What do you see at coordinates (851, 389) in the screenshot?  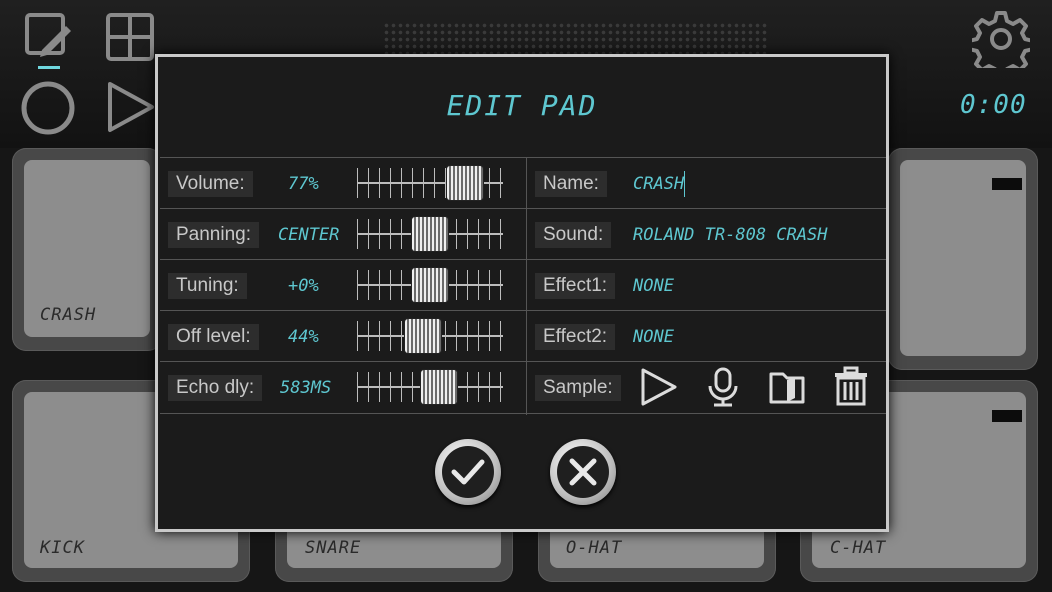 I see `trash-icon` at bounding box center [851, 389].